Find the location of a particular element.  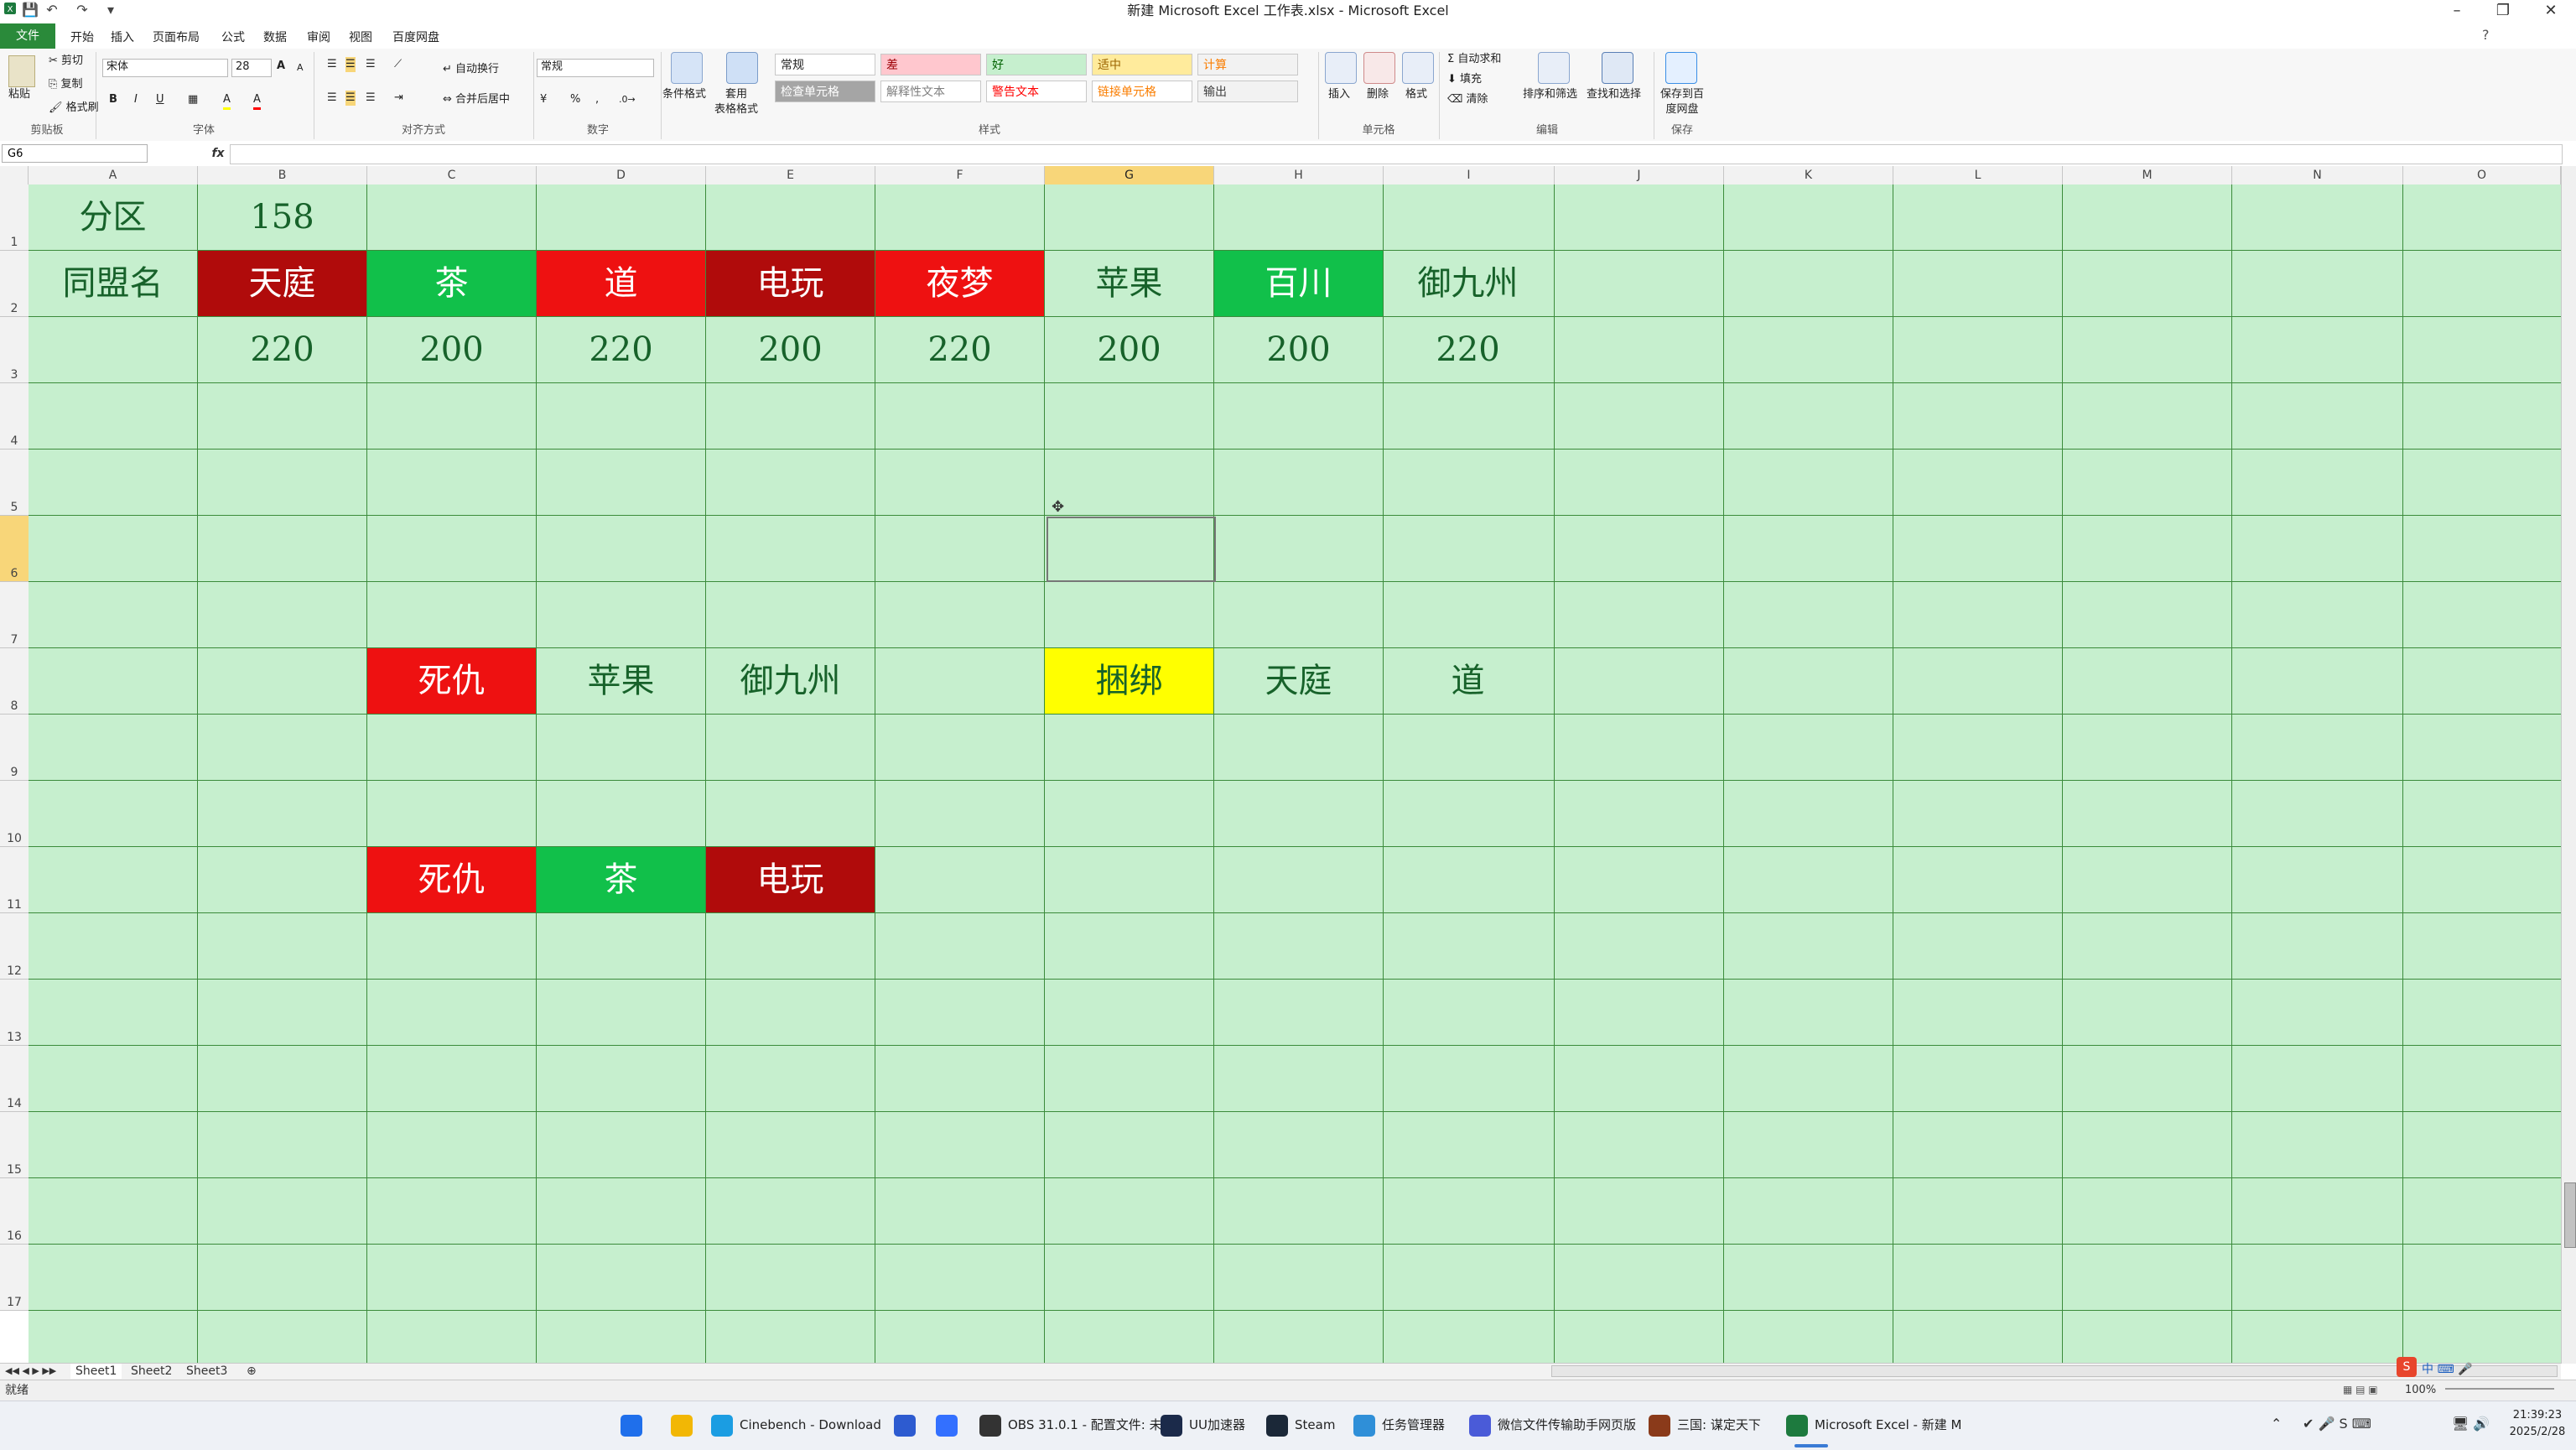

row-header-7: 7 is located at coordinates (14, 615).